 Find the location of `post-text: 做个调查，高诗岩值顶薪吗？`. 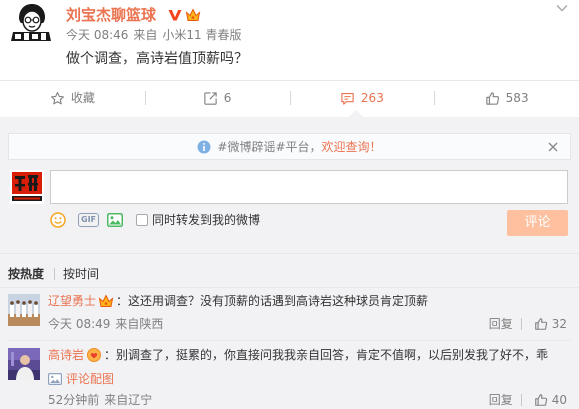

post-text: 做个调查，高诗岩值顶薪吗？ is located at coordinates (157, 59).